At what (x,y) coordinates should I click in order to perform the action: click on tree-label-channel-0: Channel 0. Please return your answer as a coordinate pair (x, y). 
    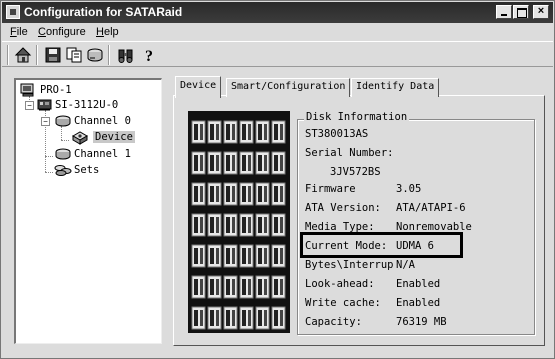
    Looking at the image, I should click on (102, 121).